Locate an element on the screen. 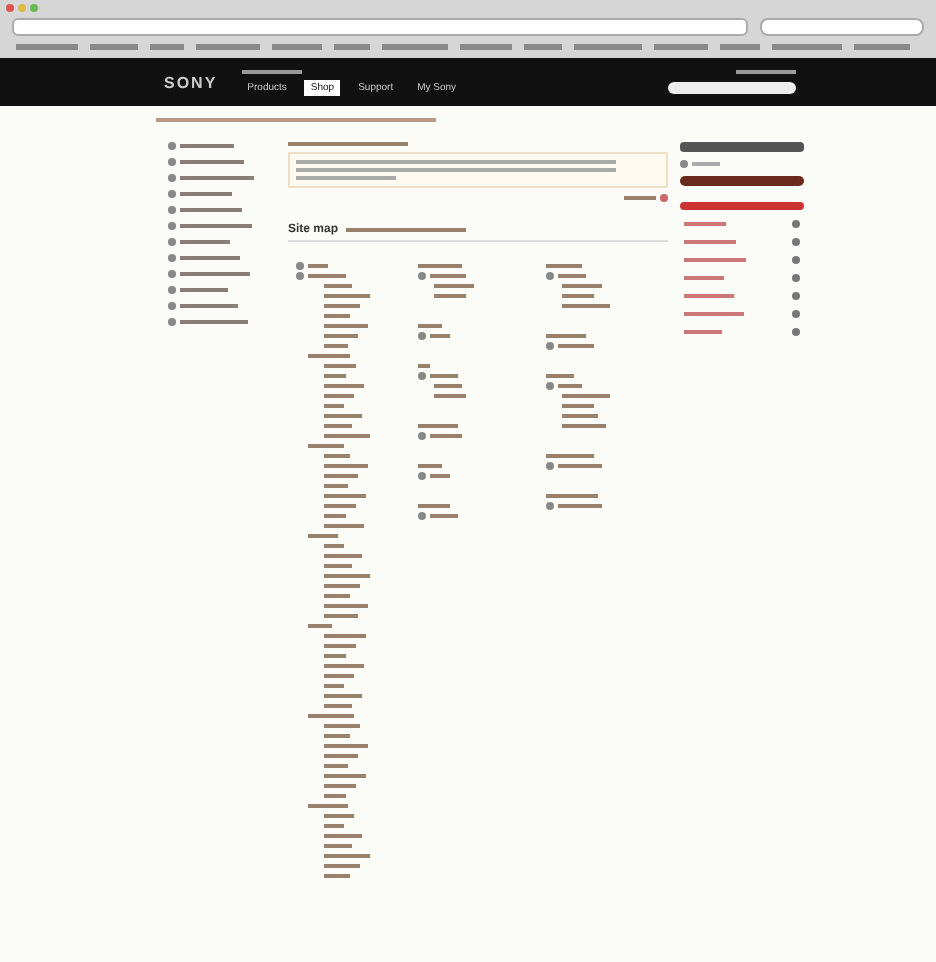  address-field is located at coordinates (380, 27).